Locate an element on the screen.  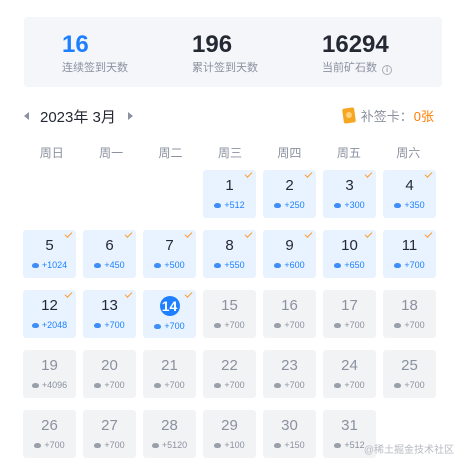
day-number: 14 is located at coordinates (169, 306).